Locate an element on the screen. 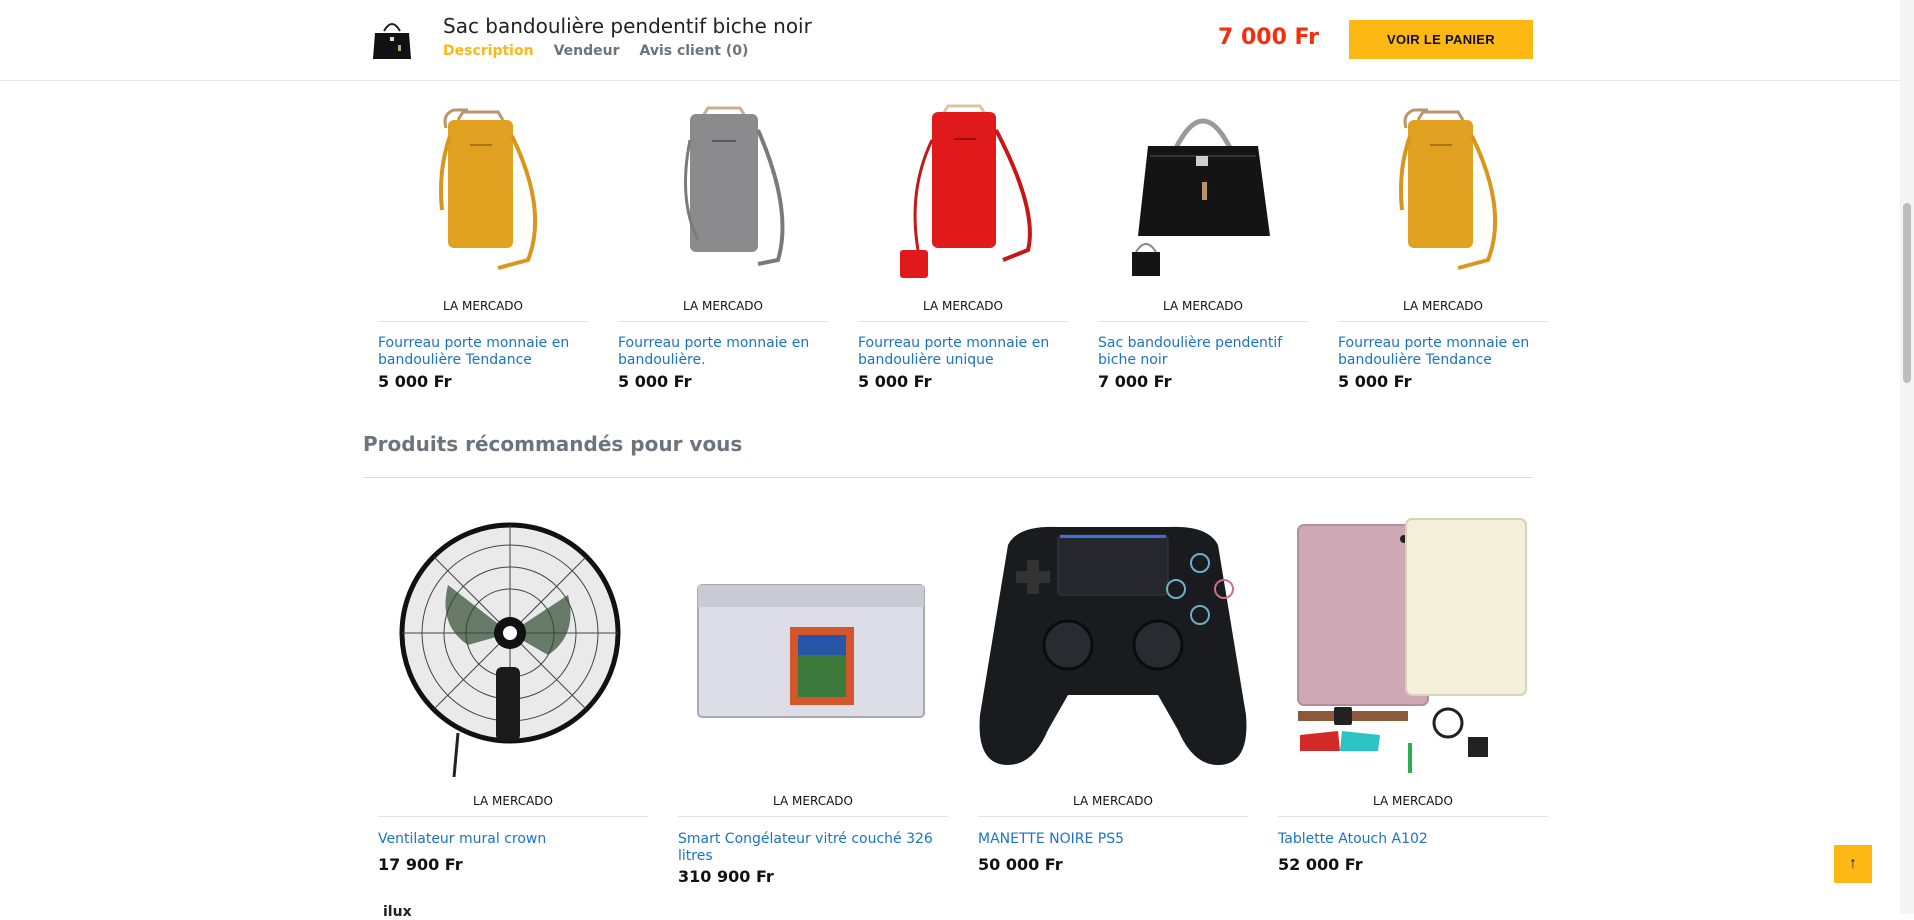 The height and width of the screenshot is (920, 1914). tab-vendeur: Vendeur is located at coordinates (587, 51).